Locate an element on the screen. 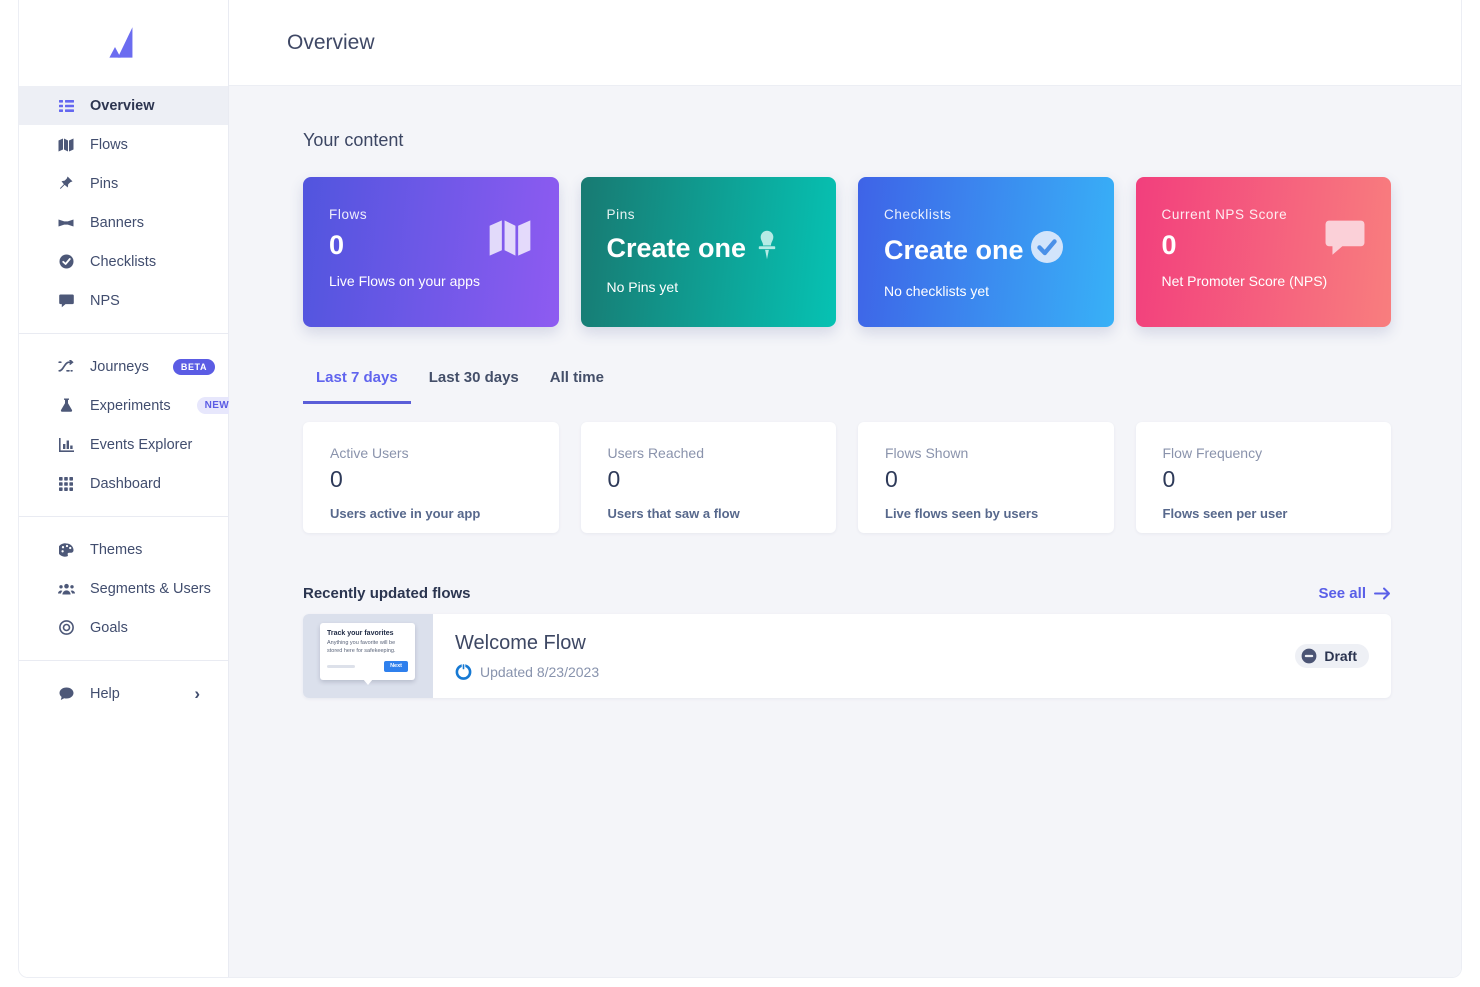 This screenshot has width=1480, height=987. arrow-right-icon is located at coordinates (1382, 593).